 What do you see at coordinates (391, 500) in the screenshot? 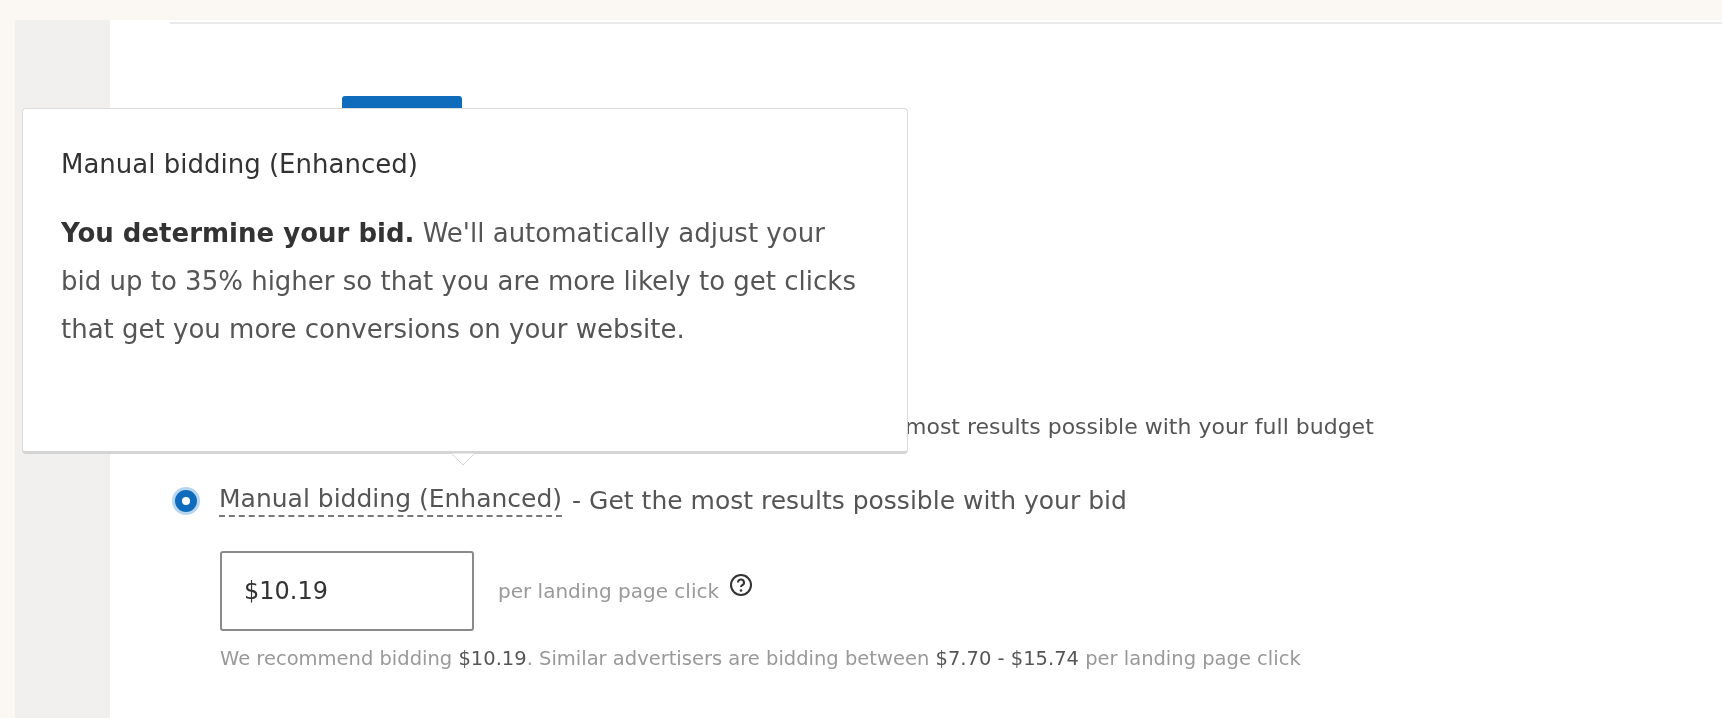
I see `option-label: Manual bidding (Enhanced)` at bounding box center [391, 500].